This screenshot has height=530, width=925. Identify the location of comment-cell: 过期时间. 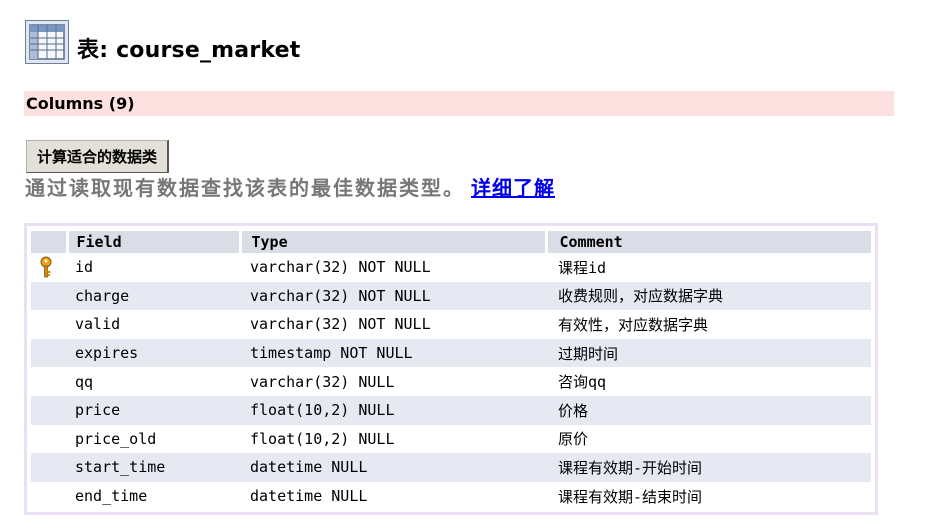
(708, 353).